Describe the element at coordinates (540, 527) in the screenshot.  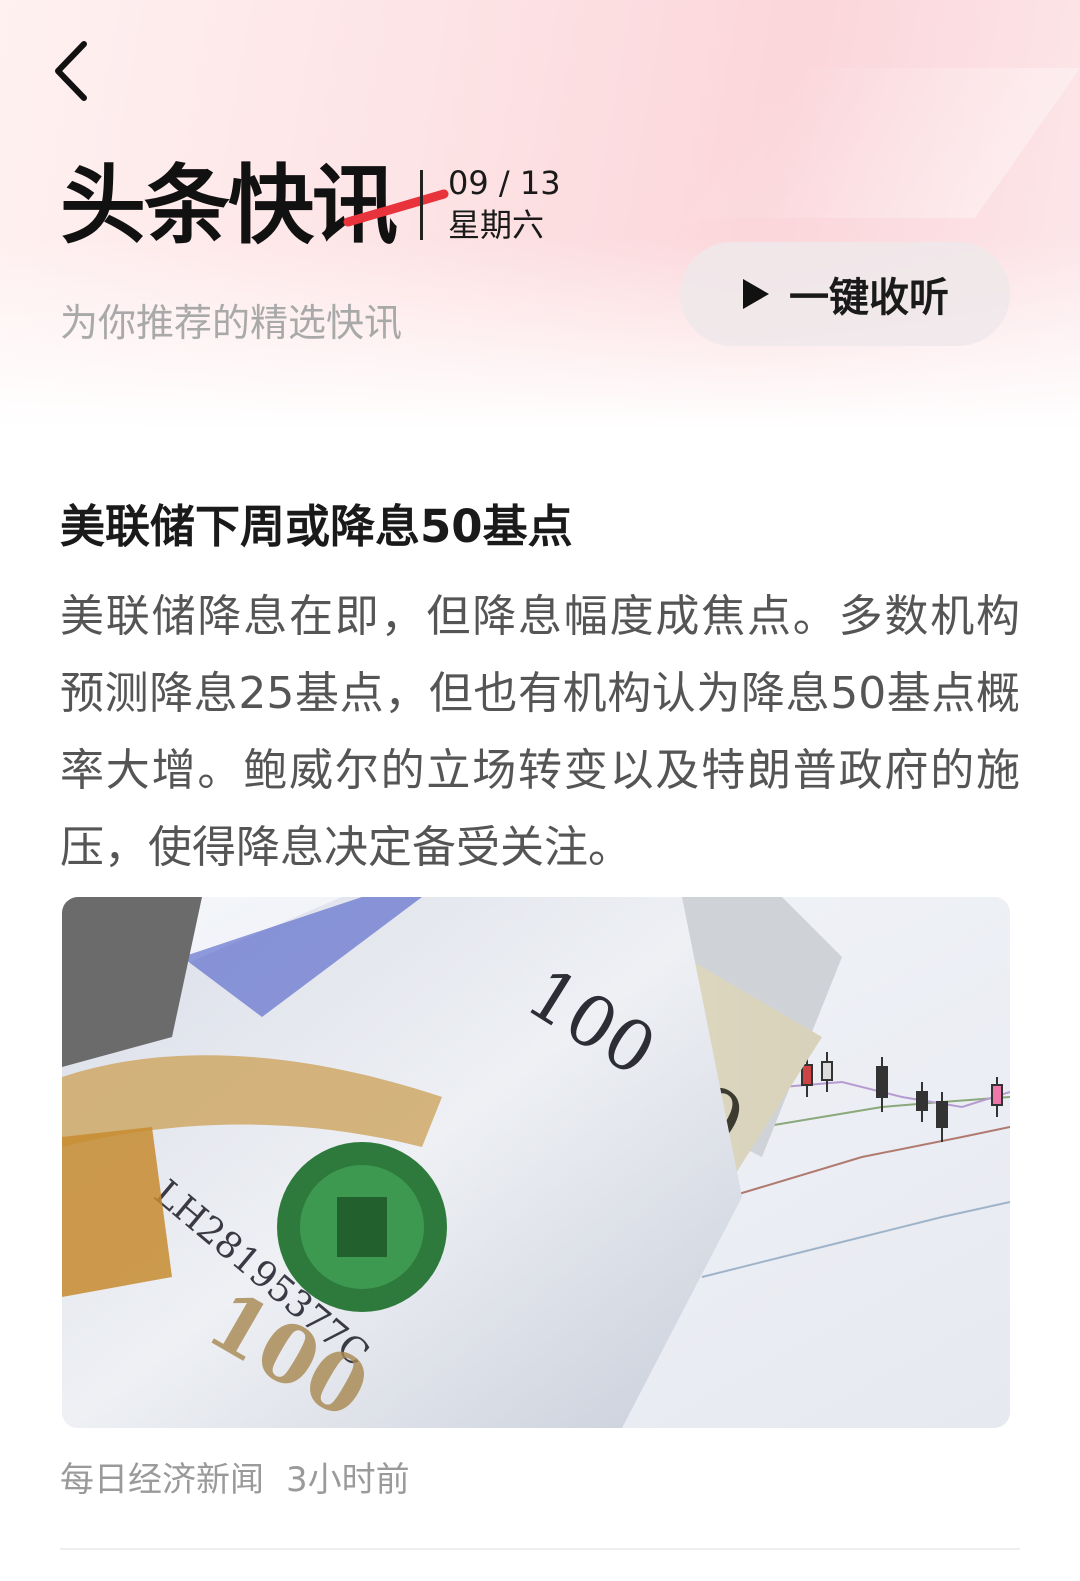
I see `article-title: 美联储下周或降息50基点` at that location.